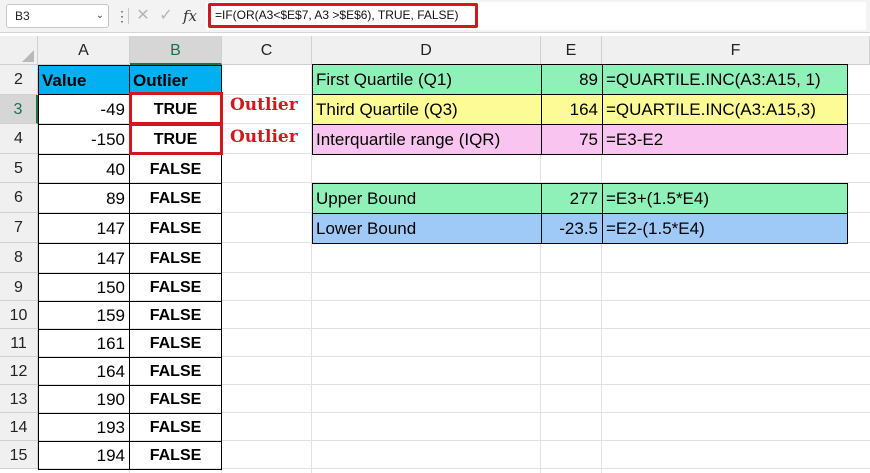  Describe the element at coordinates (84, 50) in the screenshot. I see `column-header-a: A` at that location.